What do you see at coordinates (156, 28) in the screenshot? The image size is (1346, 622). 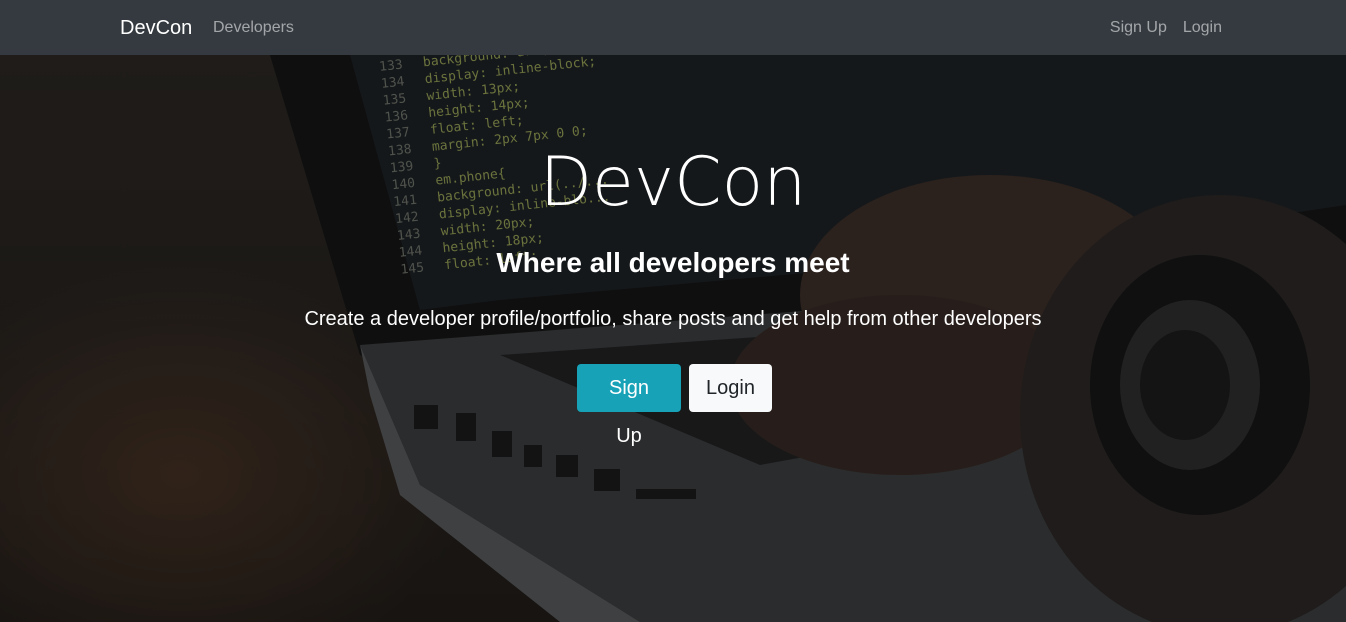 I see `brand-link: DevCon` at bounding box center [156, 28].